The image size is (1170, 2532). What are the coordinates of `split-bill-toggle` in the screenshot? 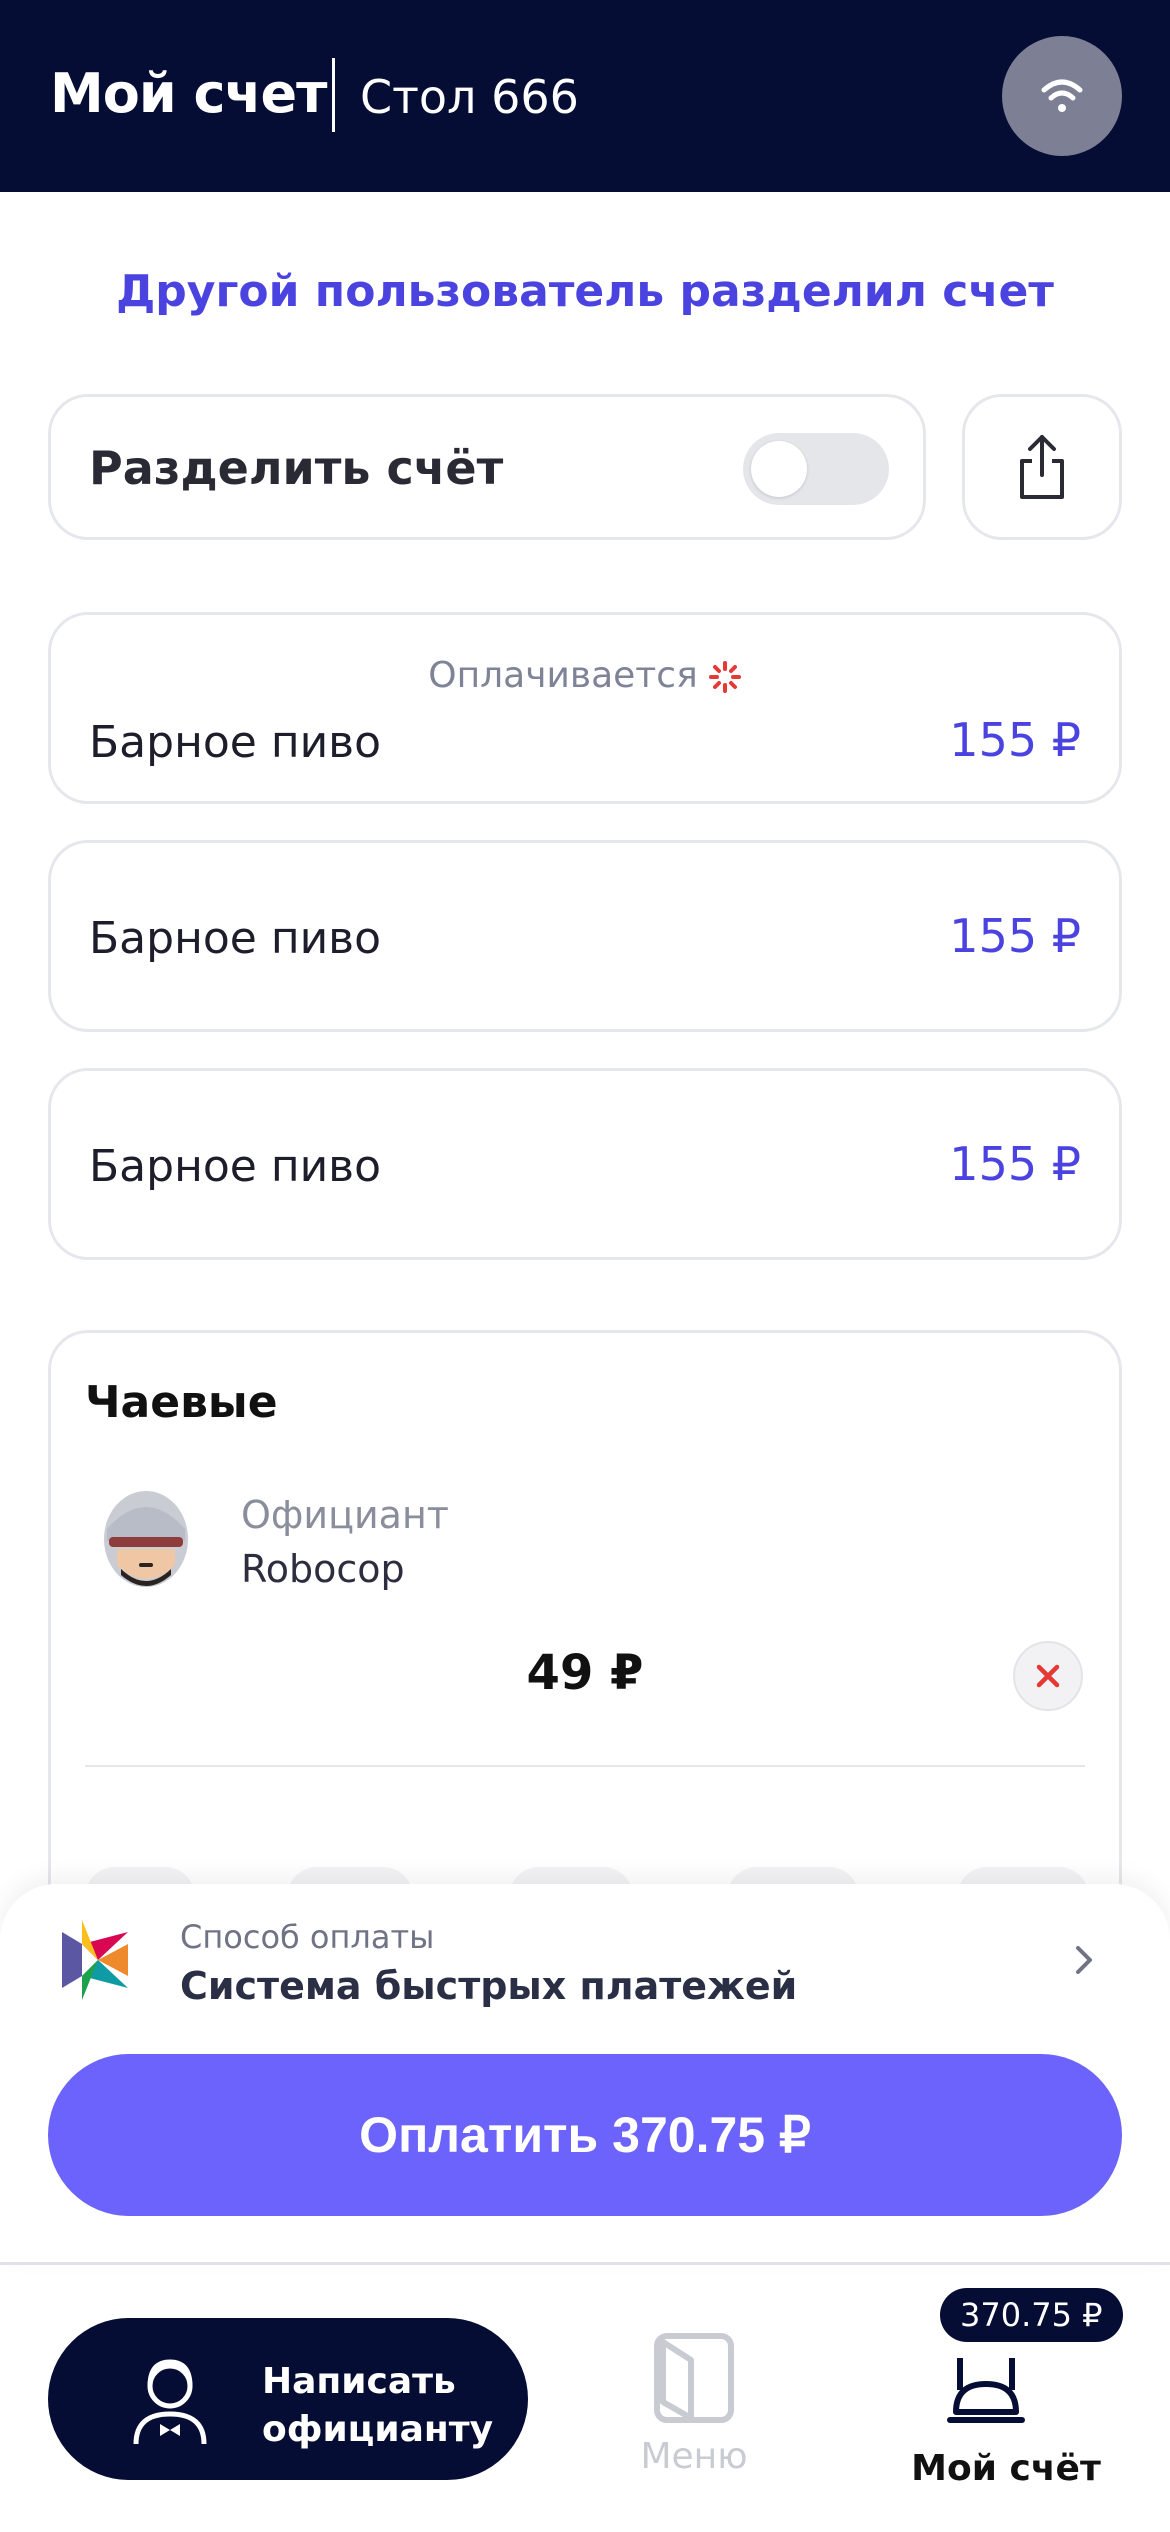 It's located at (816, 469).